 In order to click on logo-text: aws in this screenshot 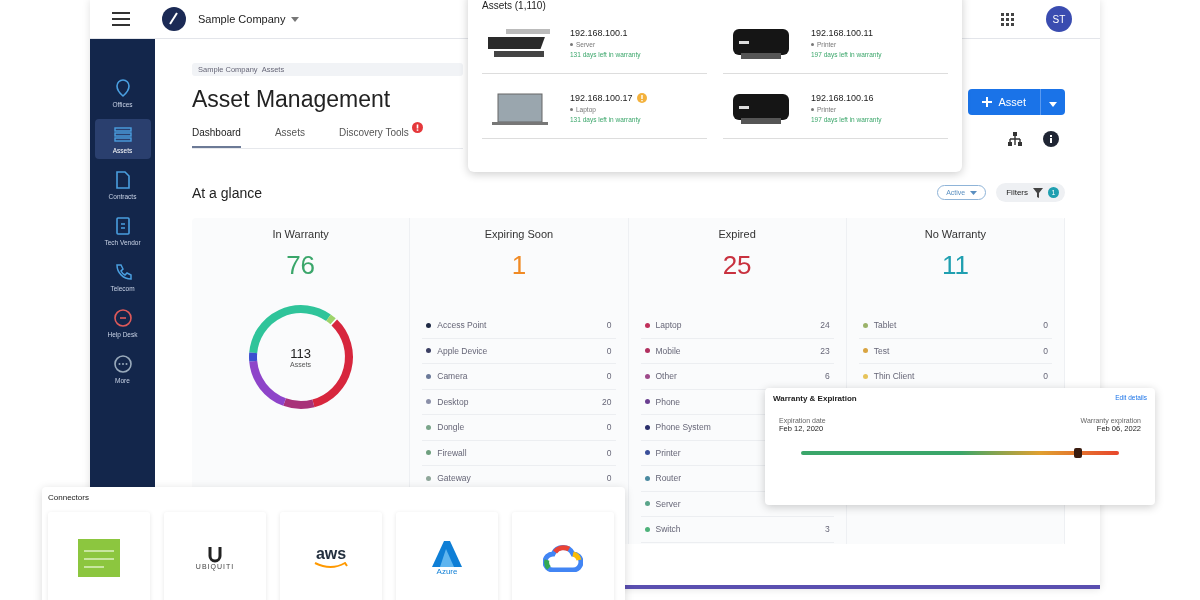, I will do `click(331, 554)`.